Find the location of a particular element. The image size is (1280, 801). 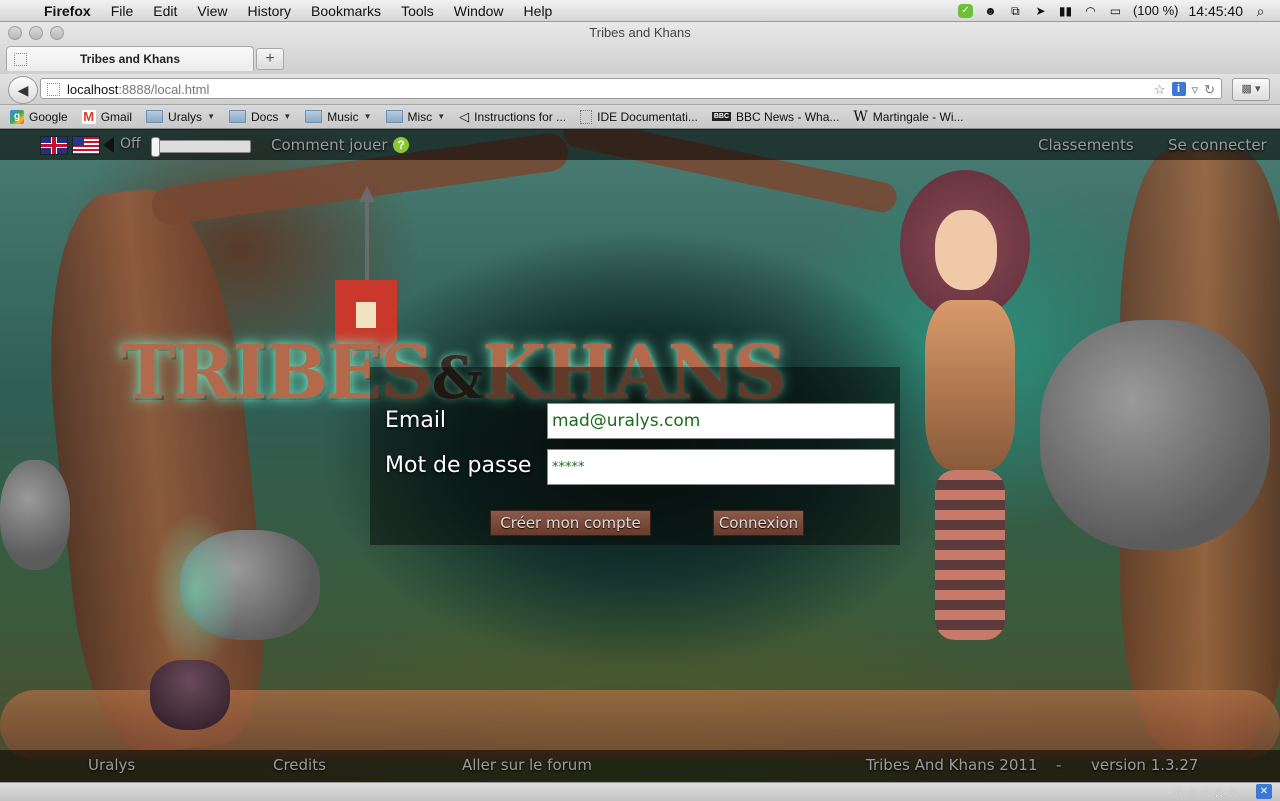

menu-app-name: Firefox is located at coordinates (68, 11).